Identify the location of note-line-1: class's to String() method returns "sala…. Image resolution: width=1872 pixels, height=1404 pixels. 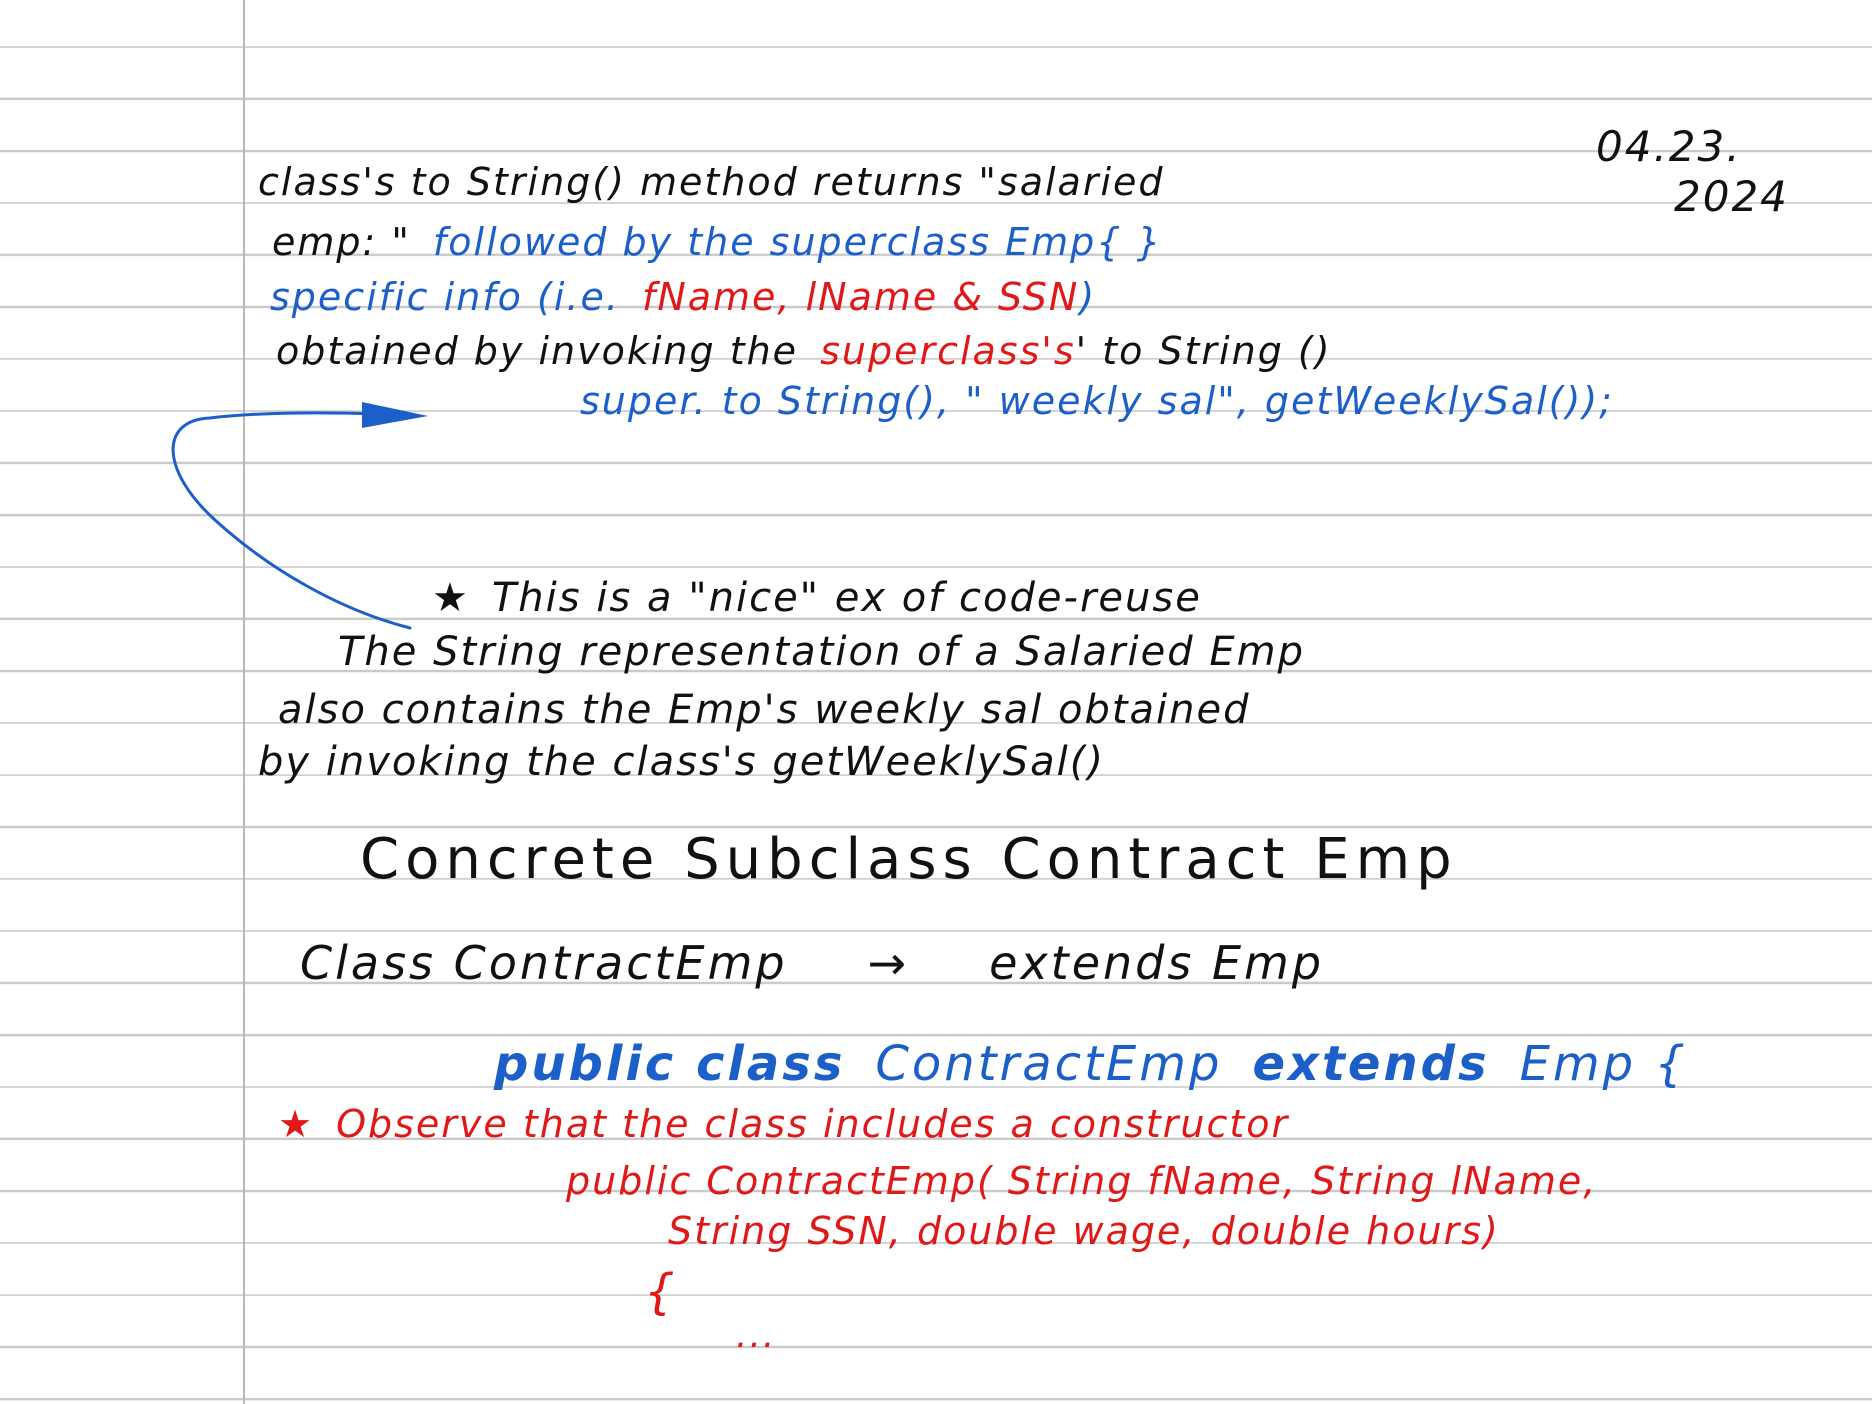
(711, 182).